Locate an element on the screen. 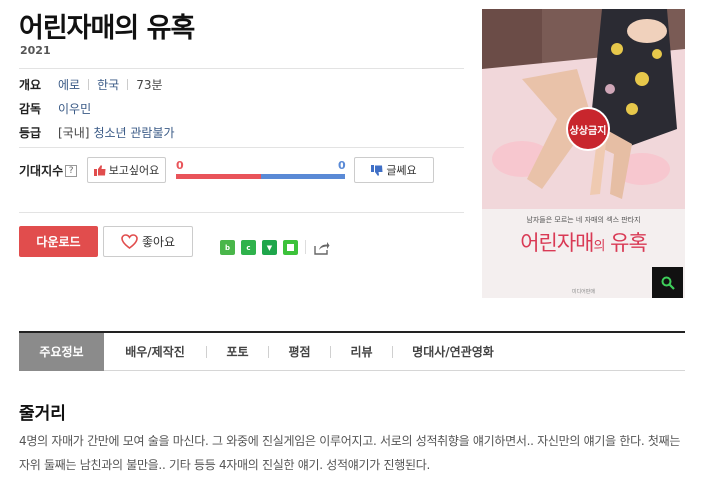 The image size is (703, 491). poster-tagline: 남자들은 모르는 네 자매의 섹스 판타지 is located at coordinates (583, 220).